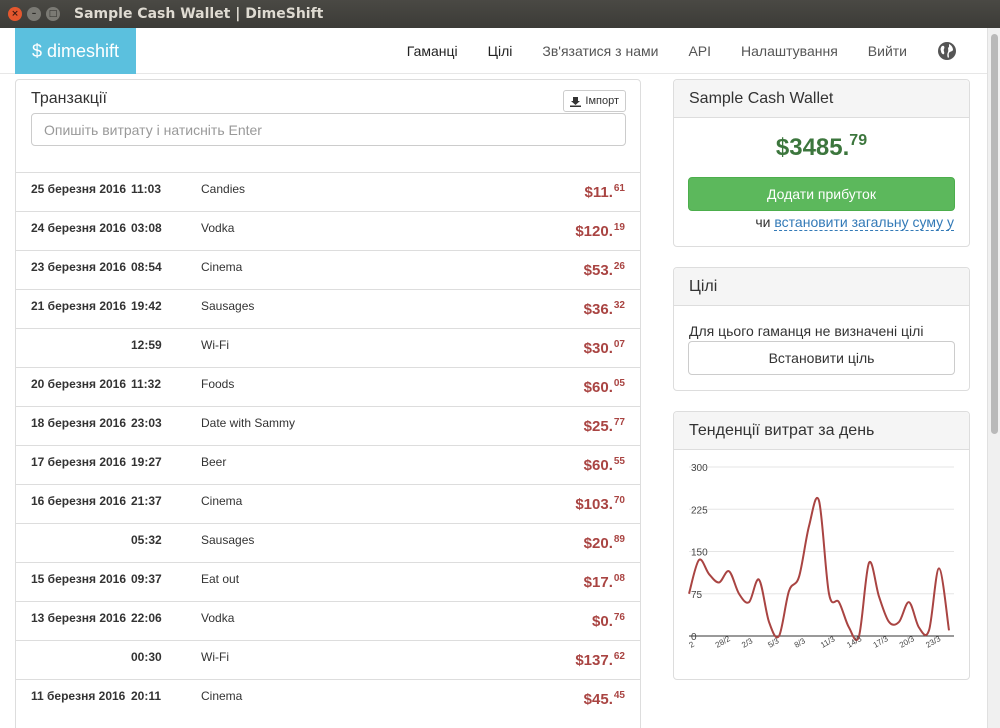  Describe the element at coordinates (821, 287) in the screenshot. I see `goals-title: Цілі` at that location.